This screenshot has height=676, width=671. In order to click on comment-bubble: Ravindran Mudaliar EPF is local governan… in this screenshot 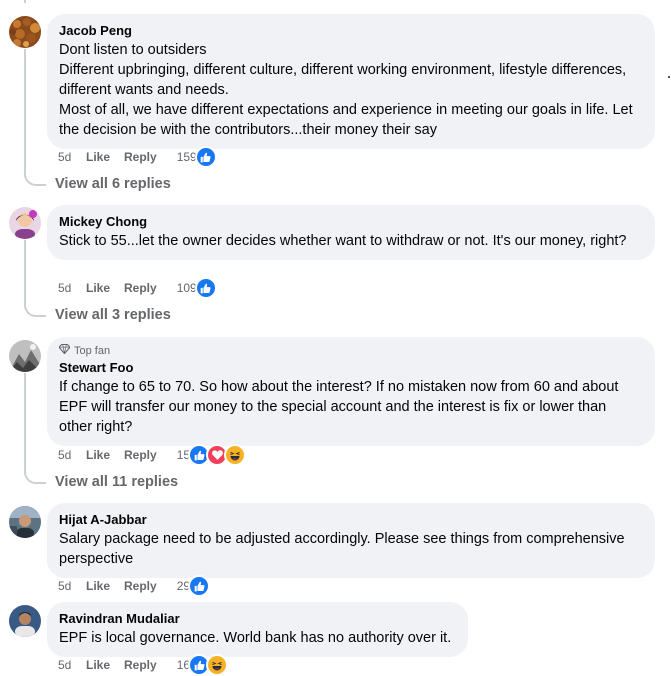, I will do `click(257, 629)`.